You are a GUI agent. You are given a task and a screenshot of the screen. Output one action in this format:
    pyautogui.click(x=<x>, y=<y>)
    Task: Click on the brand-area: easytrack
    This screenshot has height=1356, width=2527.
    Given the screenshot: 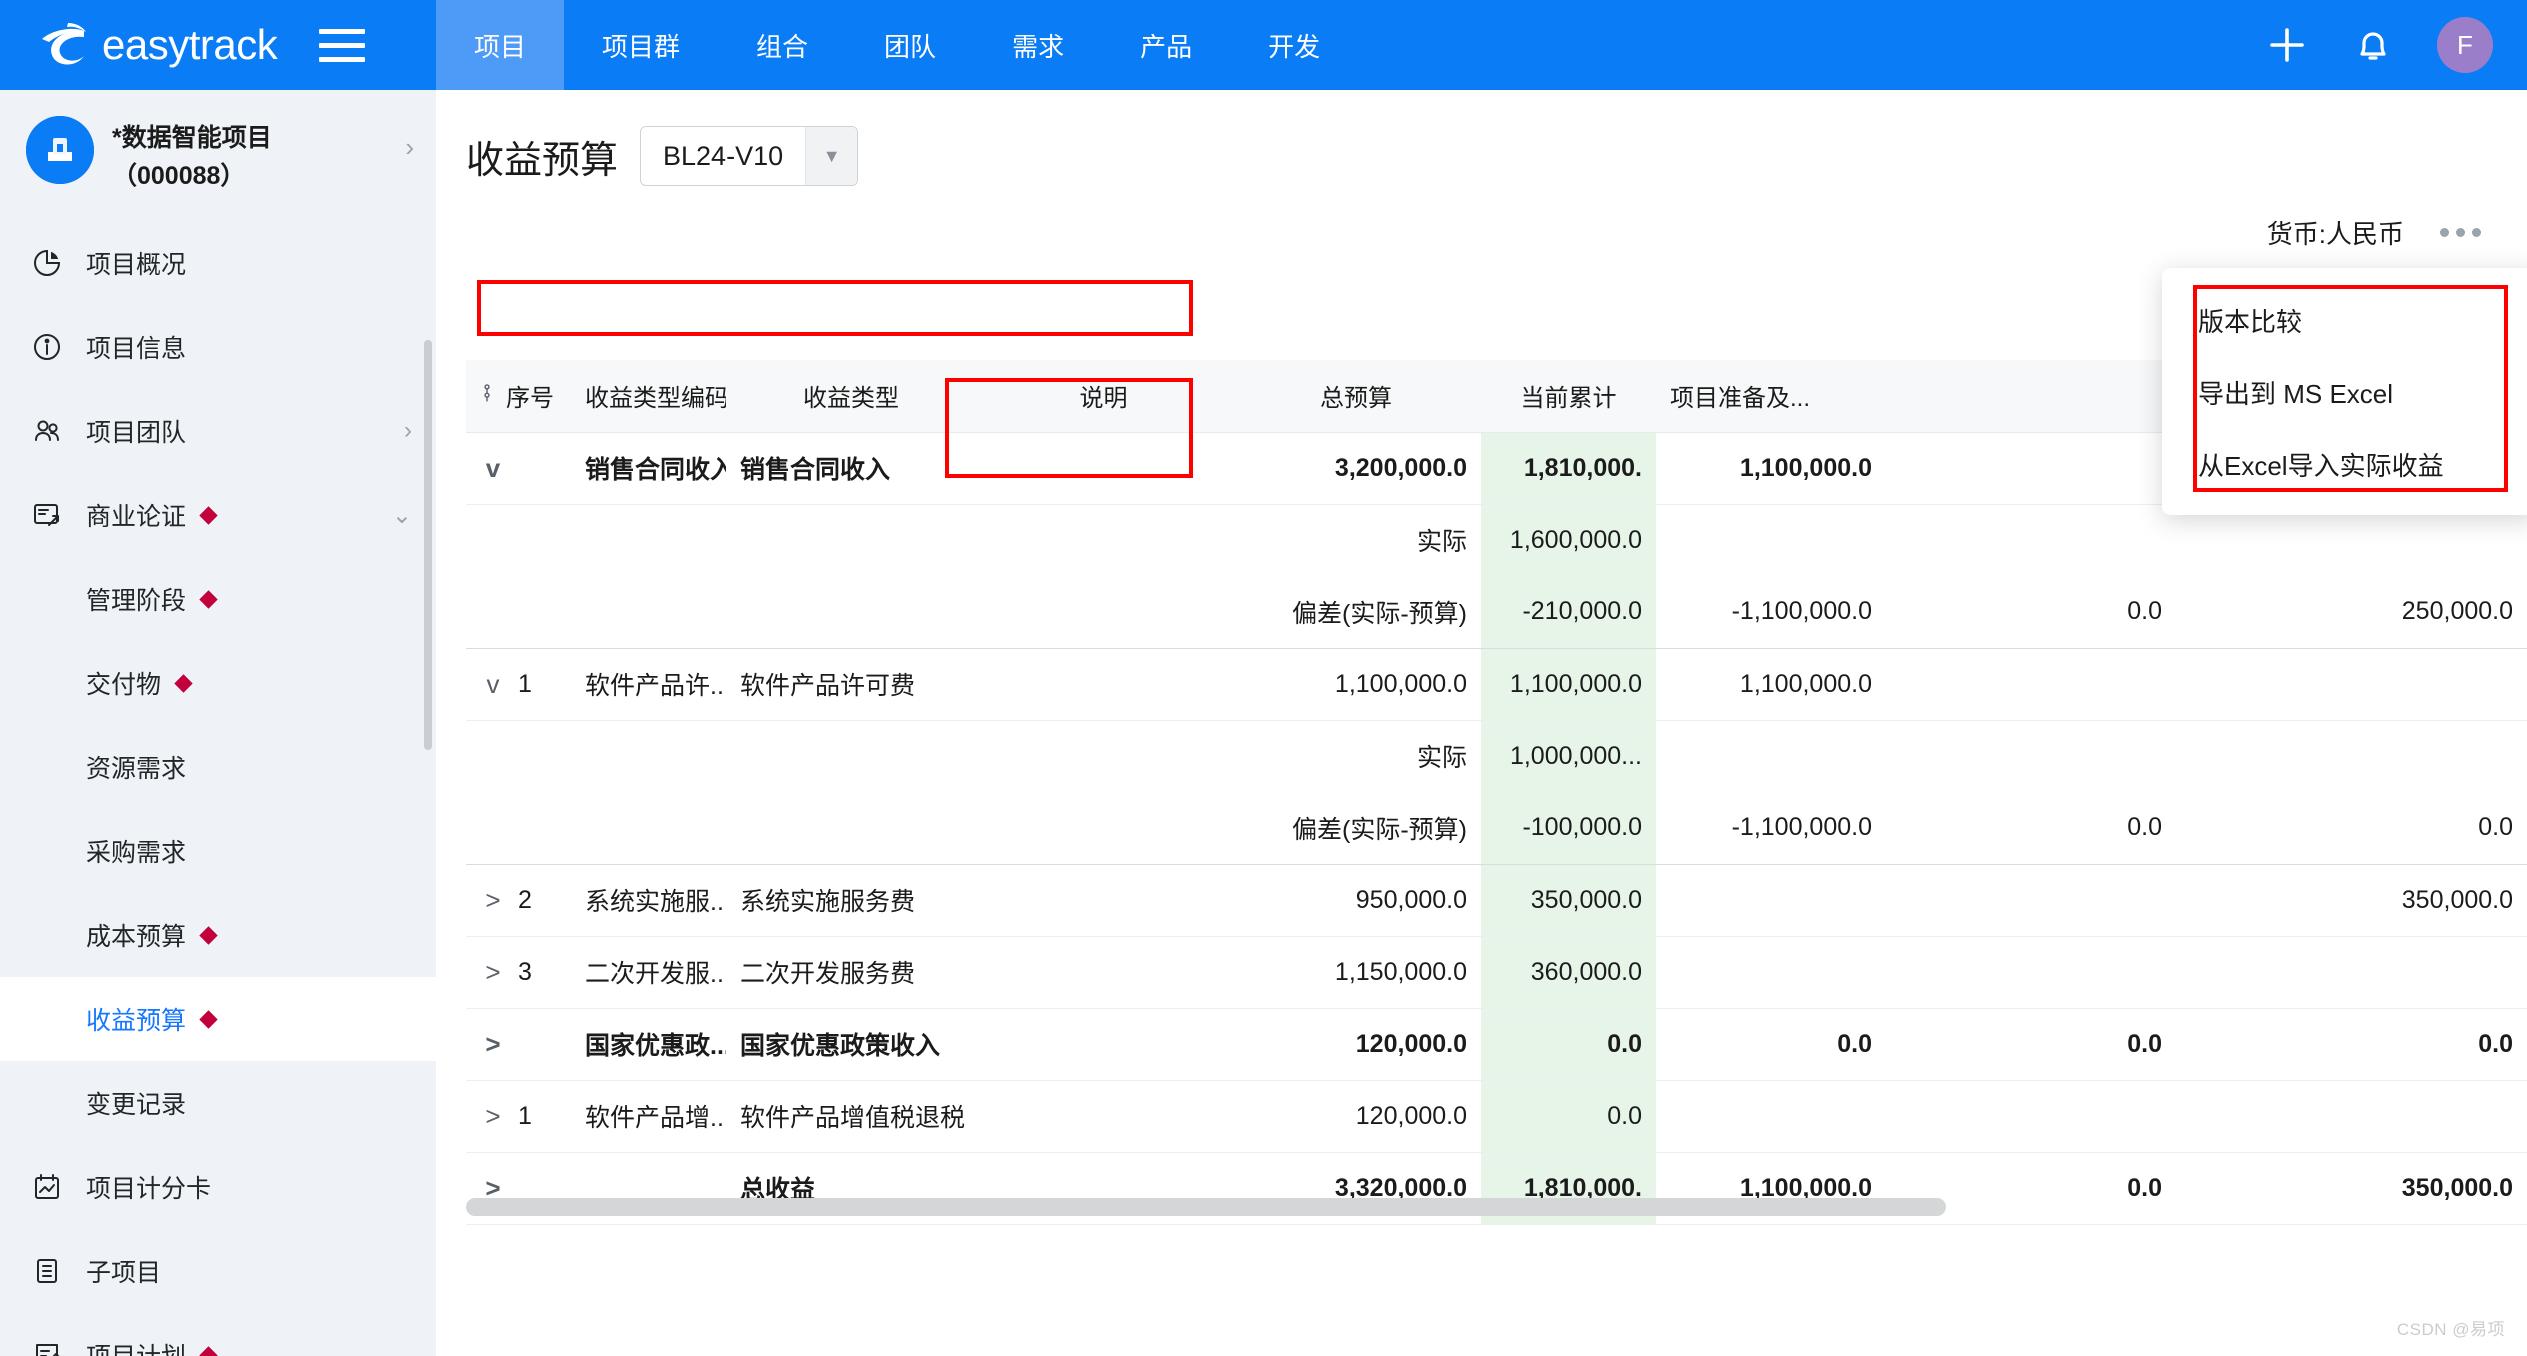 What is the action you would take?
    pyautogui.click(x=218, y=45)
    